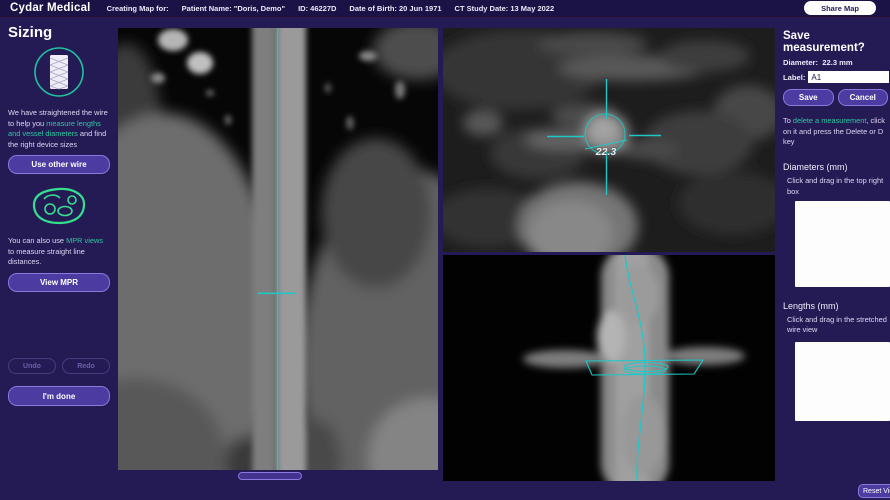  What do you see at coordinates (842, 381) in the screenshot?
I see `lengths-list-box` at bounding box center [842, 381].